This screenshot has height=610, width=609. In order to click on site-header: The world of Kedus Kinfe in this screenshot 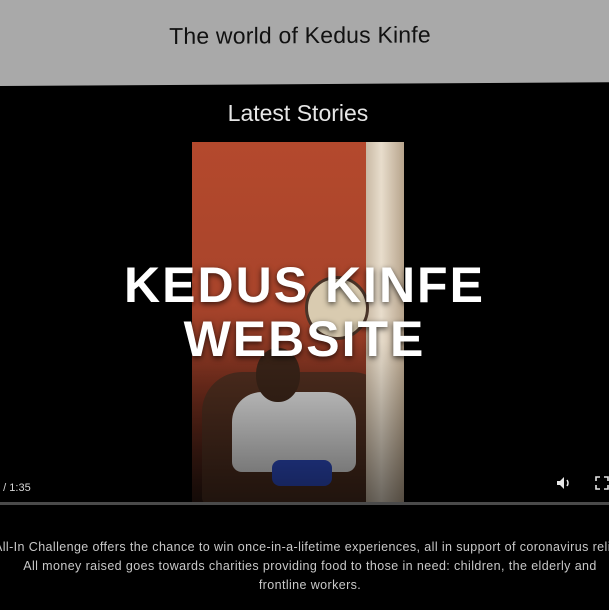, I will do `click(304, 43)`.